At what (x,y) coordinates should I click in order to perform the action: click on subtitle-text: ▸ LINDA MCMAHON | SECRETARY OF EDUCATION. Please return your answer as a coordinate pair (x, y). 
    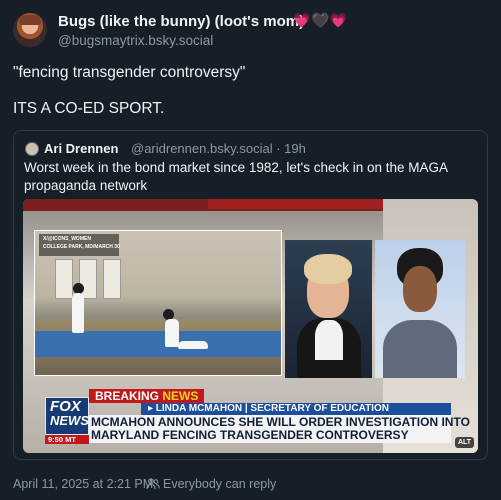
    Looking at the image, I should click on (268, 408).